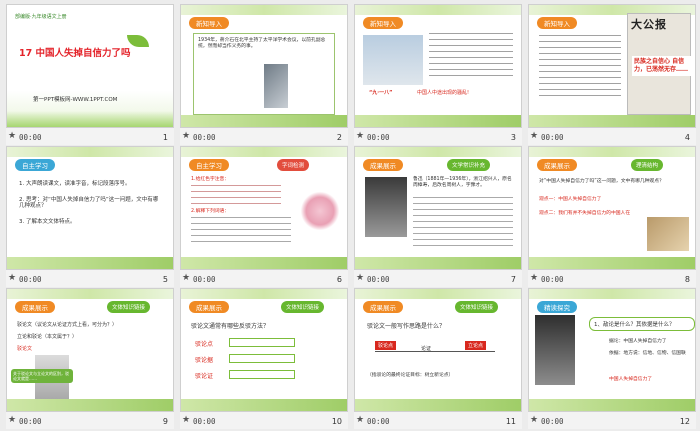 This screenshot has height=431, width=700. What do you see at coordinates (47, 222) in the screenshot?
I see `task-3: 3. 了解本文文体特点。` at bounding box center [47, 222].